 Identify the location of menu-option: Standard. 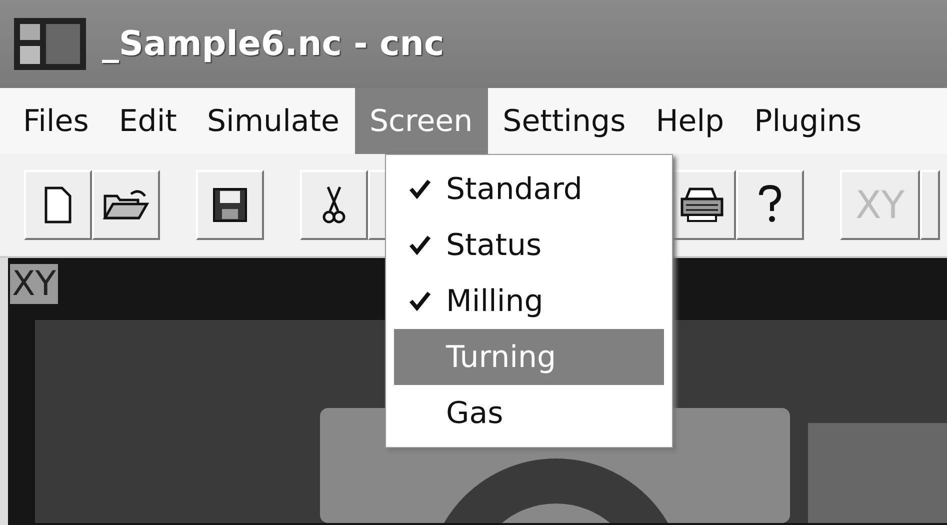
(529, 189).